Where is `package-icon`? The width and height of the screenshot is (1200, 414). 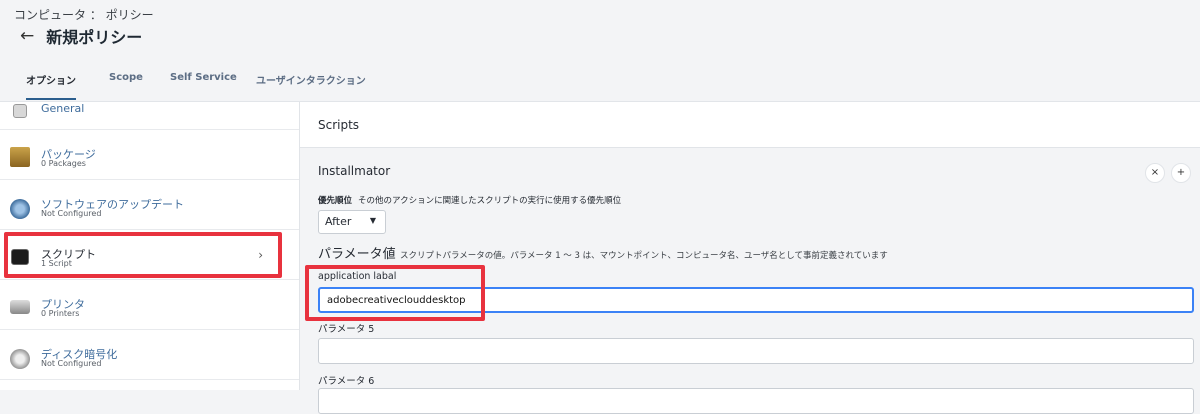
package-icon is located at coordinates (20, 157).